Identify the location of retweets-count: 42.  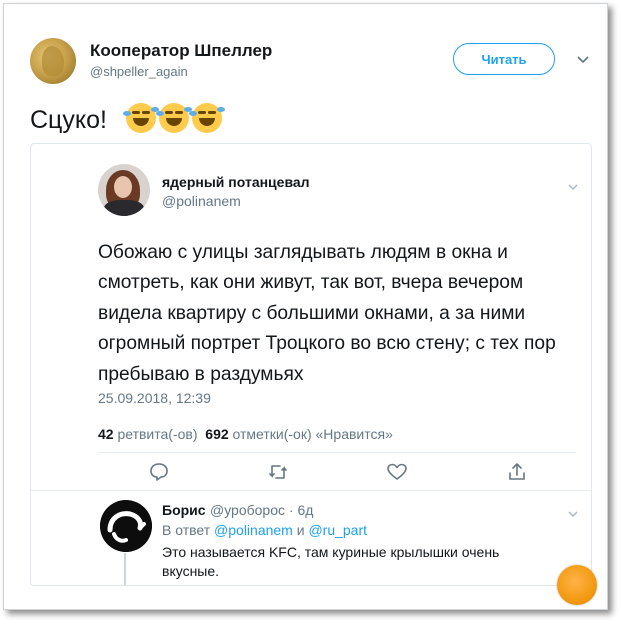
(106, 434).